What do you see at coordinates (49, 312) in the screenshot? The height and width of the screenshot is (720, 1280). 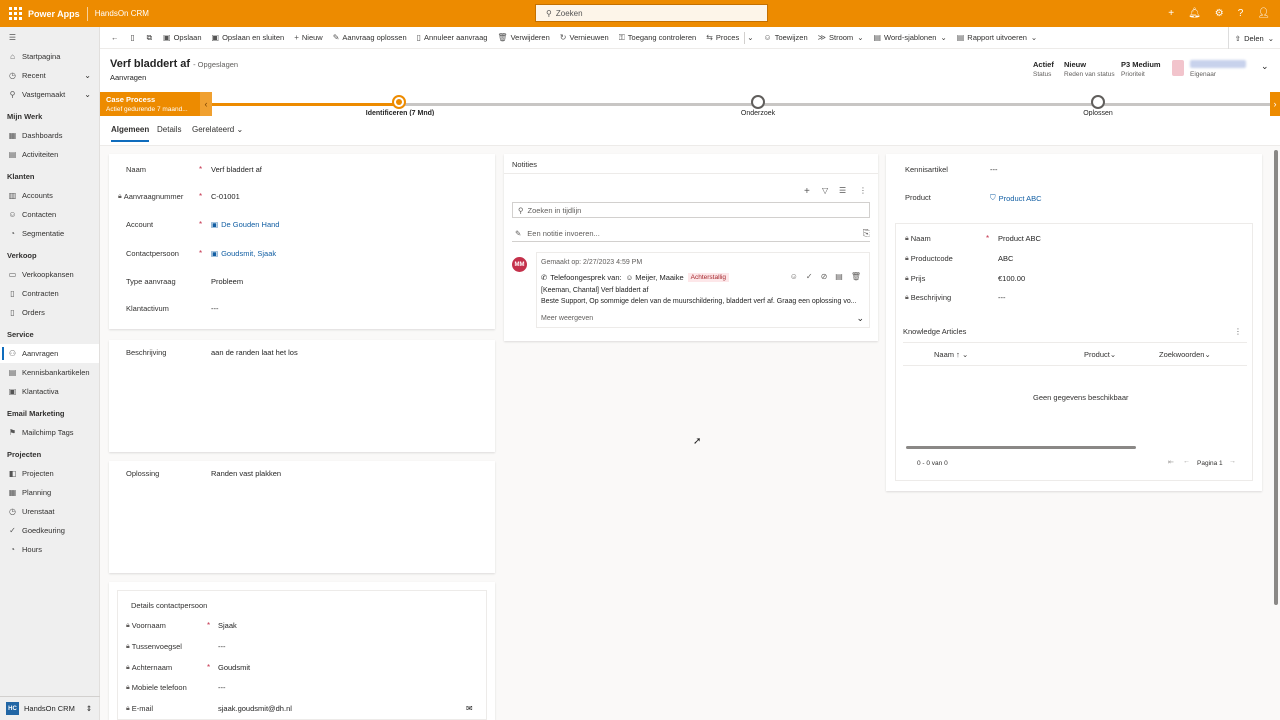 I see `nav-item-orders: ▯ Orders` at bounding box center [49, 312].